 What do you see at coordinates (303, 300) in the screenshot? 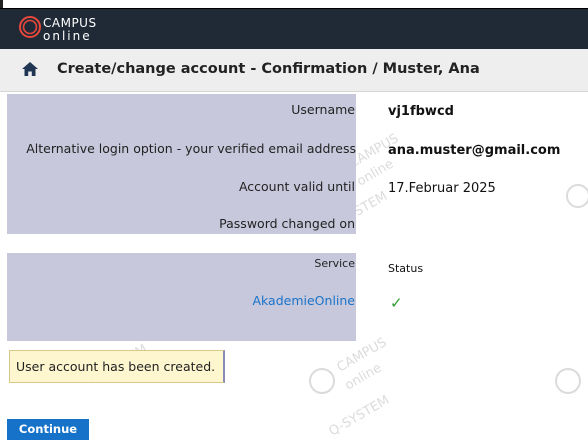
I see `service-link-akademieonline: AkademieOnline` at bounding box center [303, 300].